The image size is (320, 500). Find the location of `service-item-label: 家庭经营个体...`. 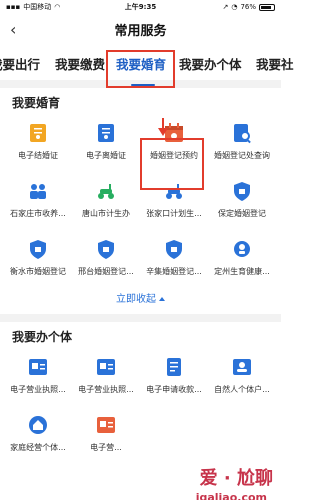

service-item-label: 家庭经营个体... is located at coordinates (38, 447).